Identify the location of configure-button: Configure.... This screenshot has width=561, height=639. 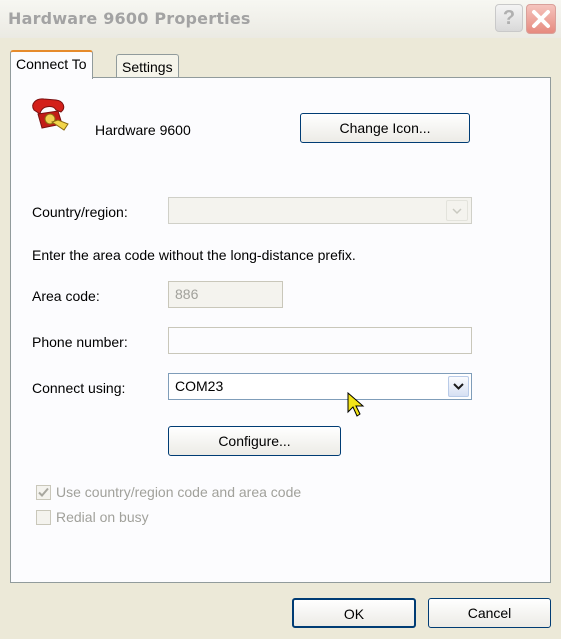
(254, 441).